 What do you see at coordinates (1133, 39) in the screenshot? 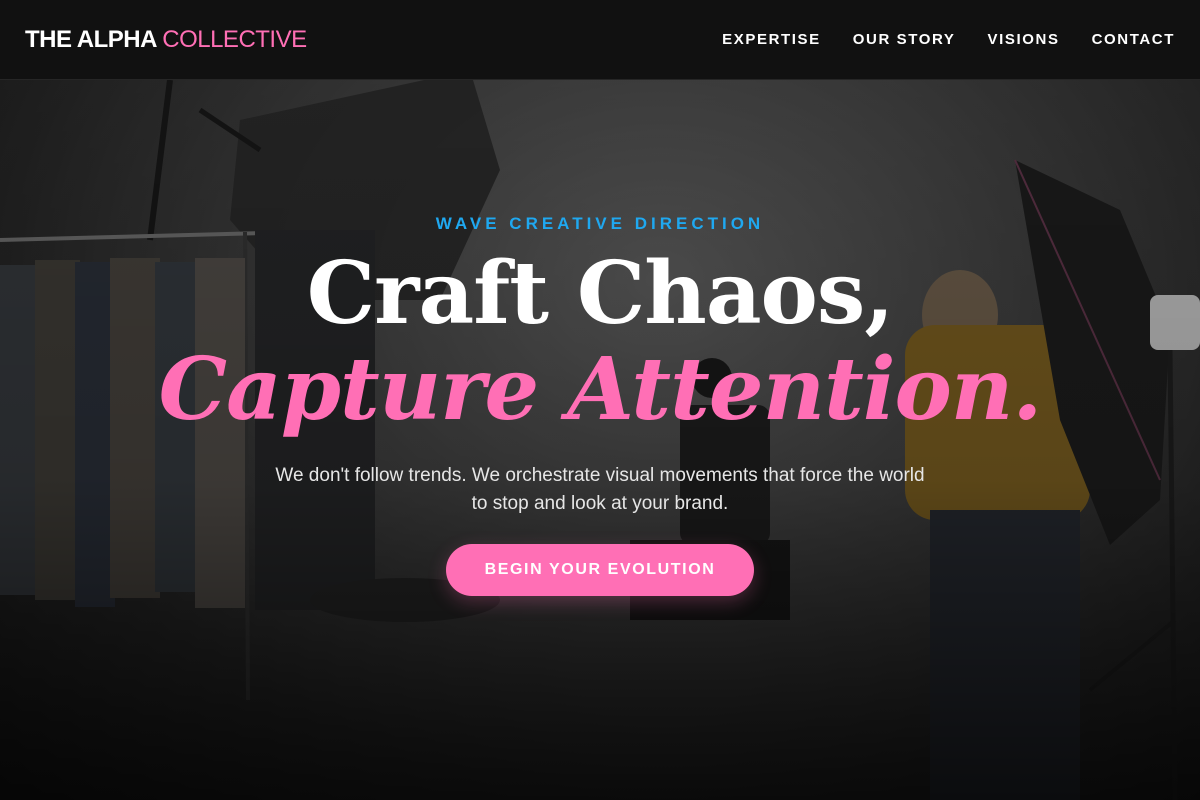
I see `nav-link-contact: CONTACT` at bounding box center [1133, 39].